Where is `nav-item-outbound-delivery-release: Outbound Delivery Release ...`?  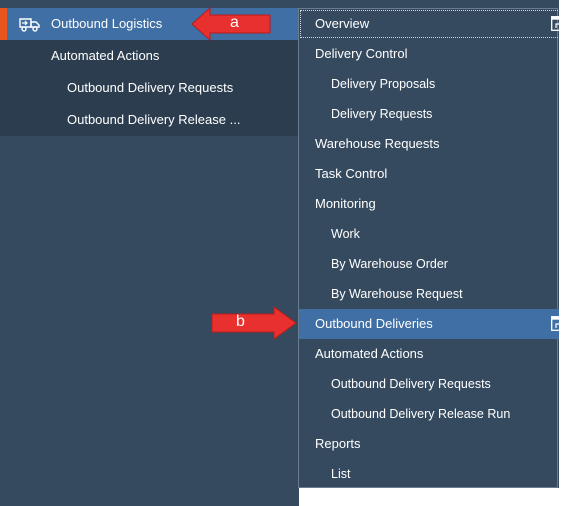 nav-item-outbound-delivery-release: Outbound Delivery Release ... is located at coordinates (149, 120).